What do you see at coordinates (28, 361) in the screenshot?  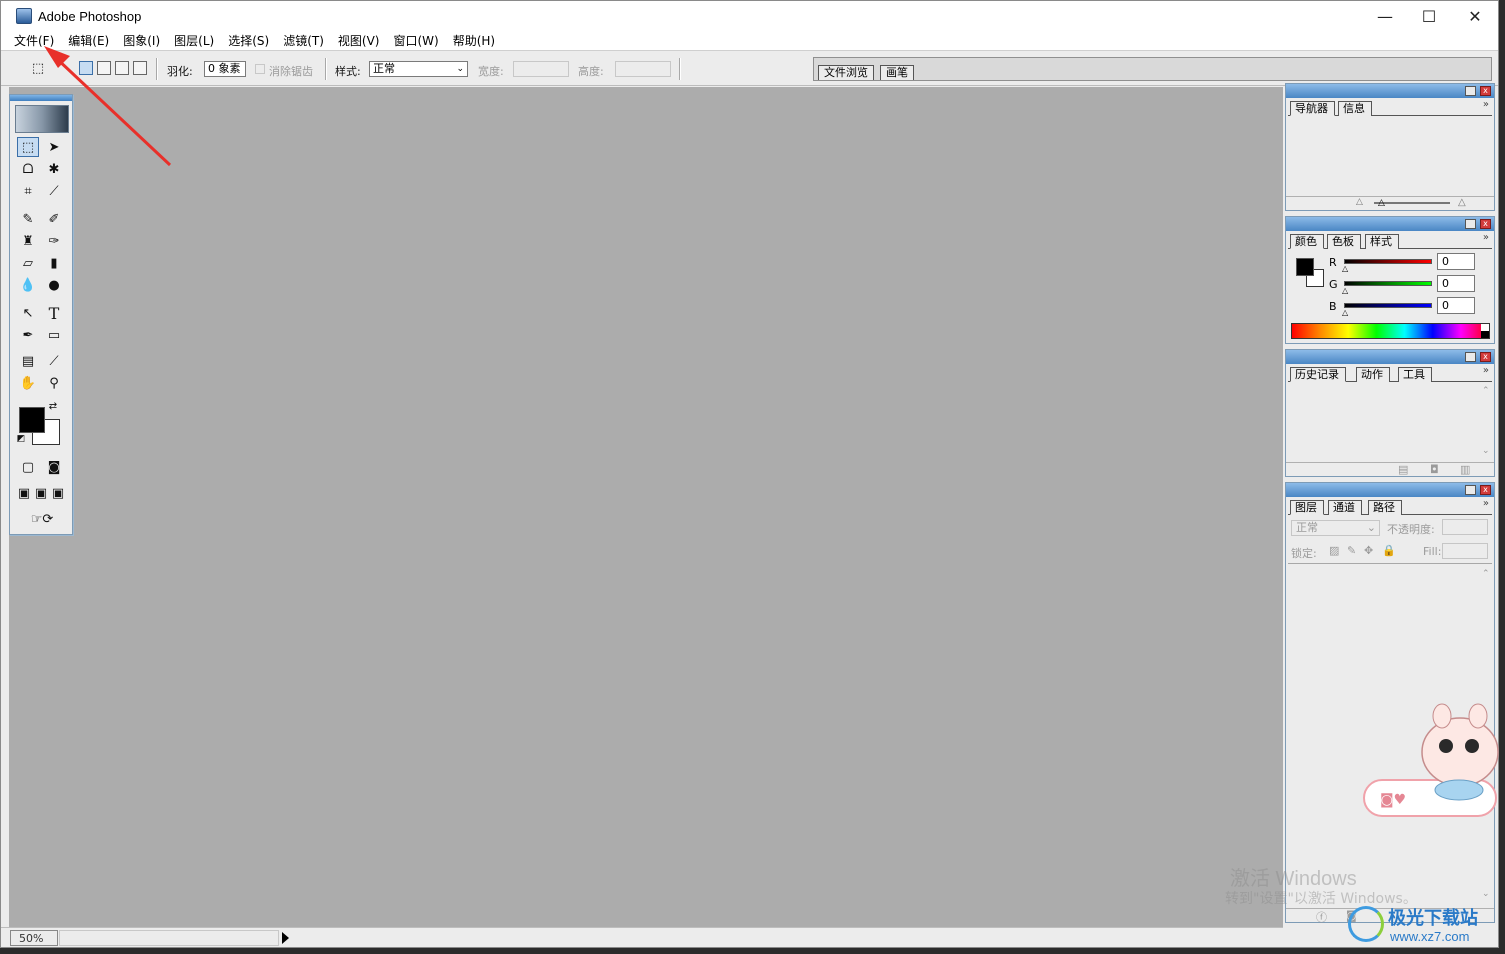 I see `notes-tool-icon: ▤` at bounding box center [28, 361].